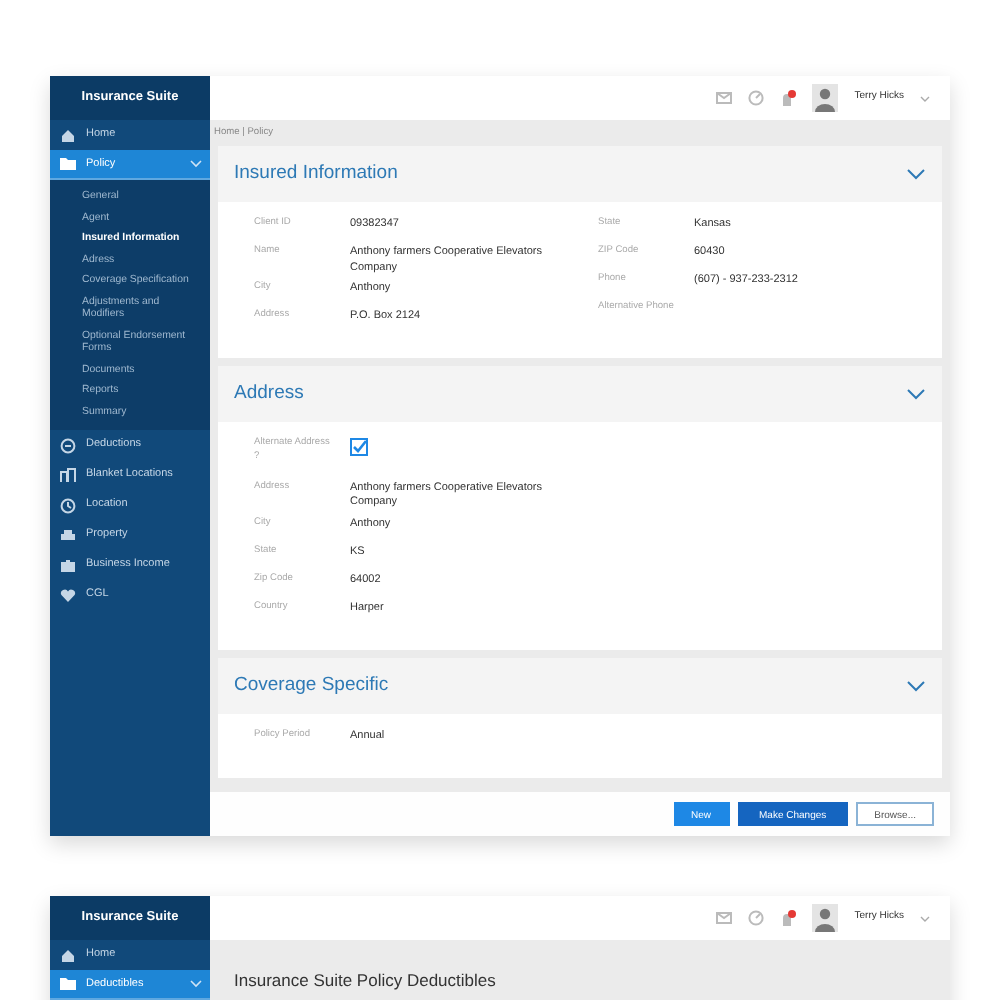 The width and height of the screenshot is (1000, 1000). What do you see at coordinates (68, 535) in the screenshot?
I see `printer-icon` at bounding box center [68, 535].